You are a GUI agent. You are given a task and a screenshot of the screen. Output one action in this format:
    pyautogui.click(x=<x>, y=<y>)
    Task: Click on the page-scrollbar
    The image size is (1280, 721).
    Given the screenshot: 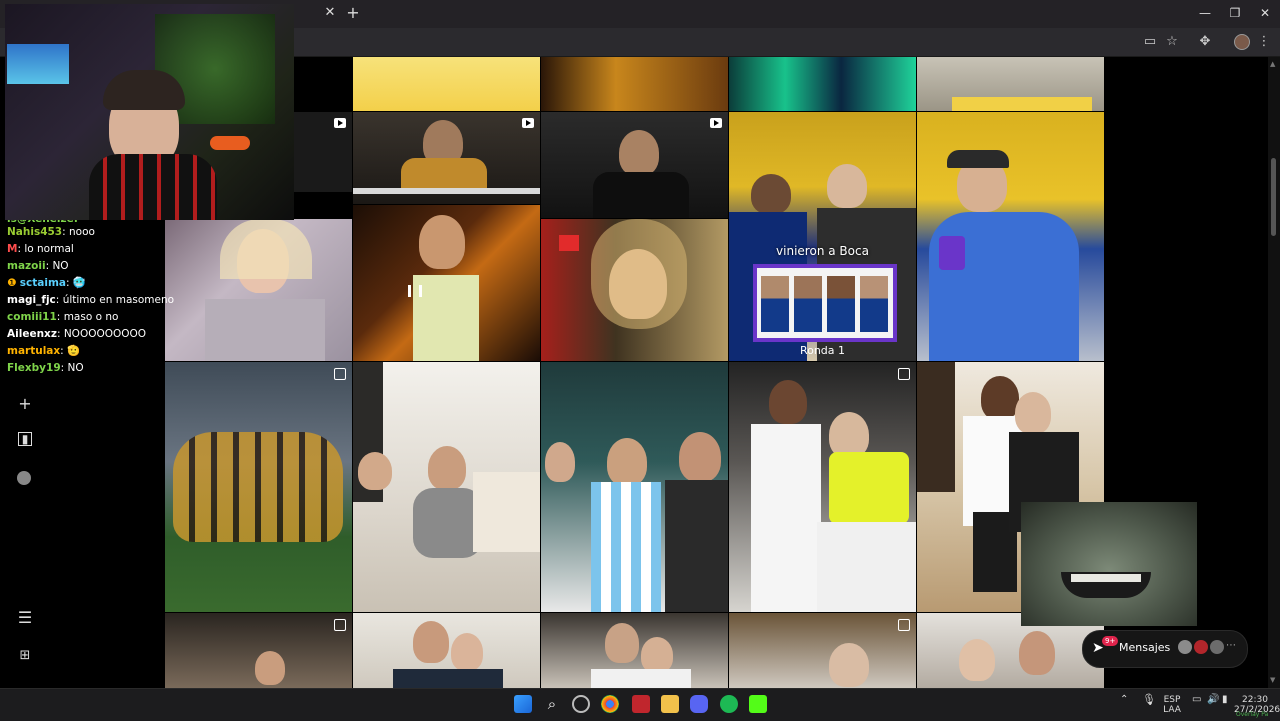 What is the action you would take?
    pyautogui.click(x=1274, y=372)
    